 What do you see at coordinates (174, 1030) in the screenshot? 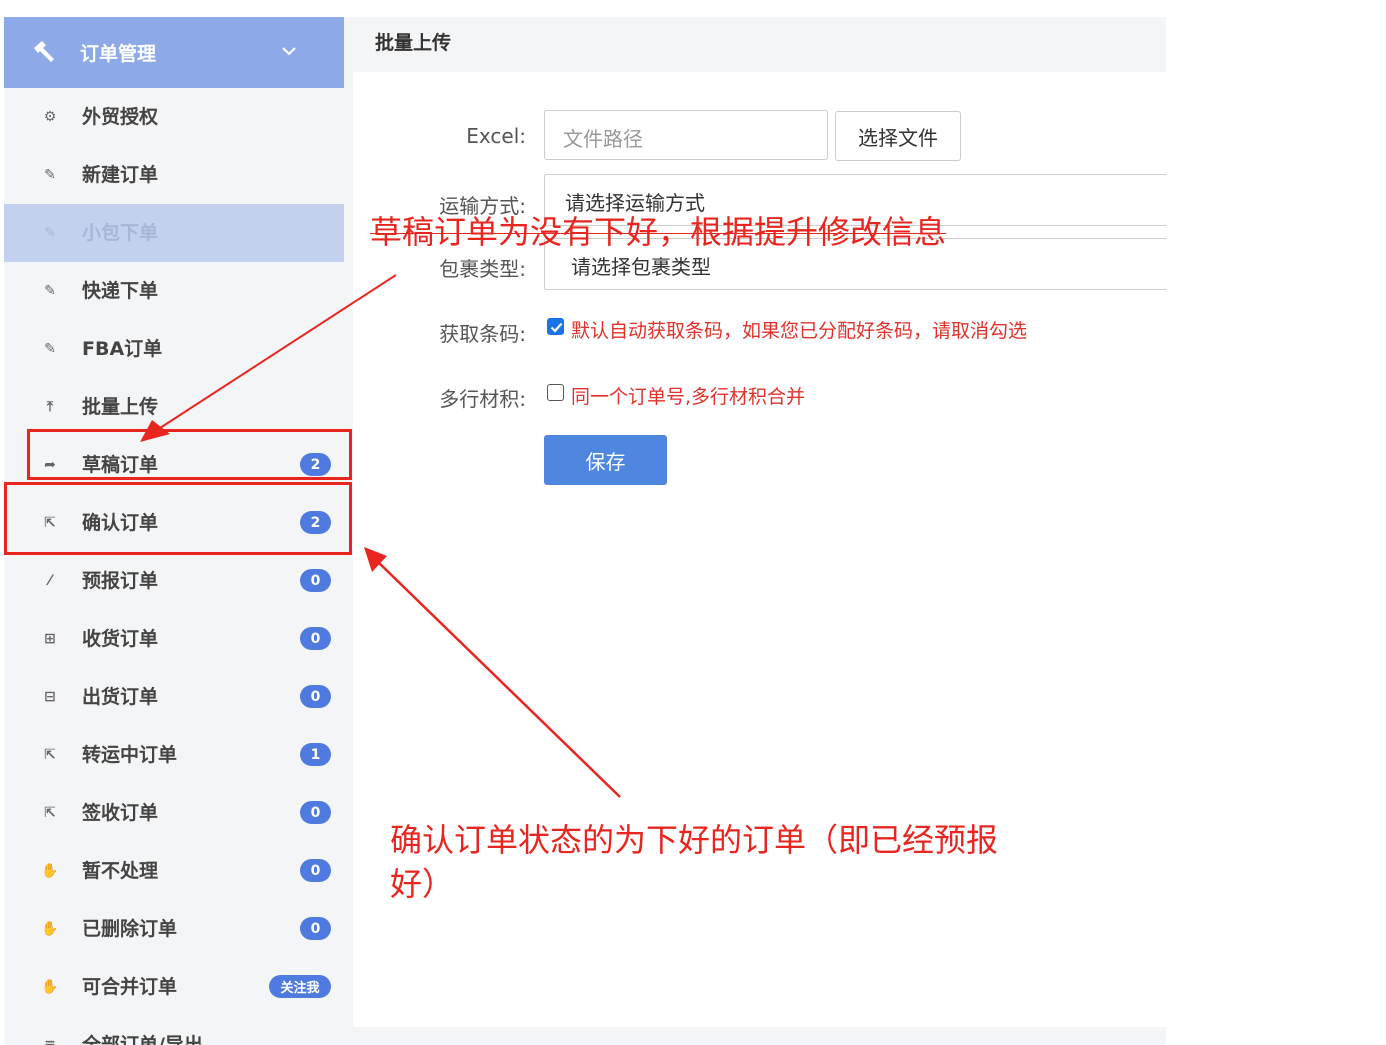
I see `sidebar-item: ≡ 全部订单/导出` at bounding box center [174, 1030].